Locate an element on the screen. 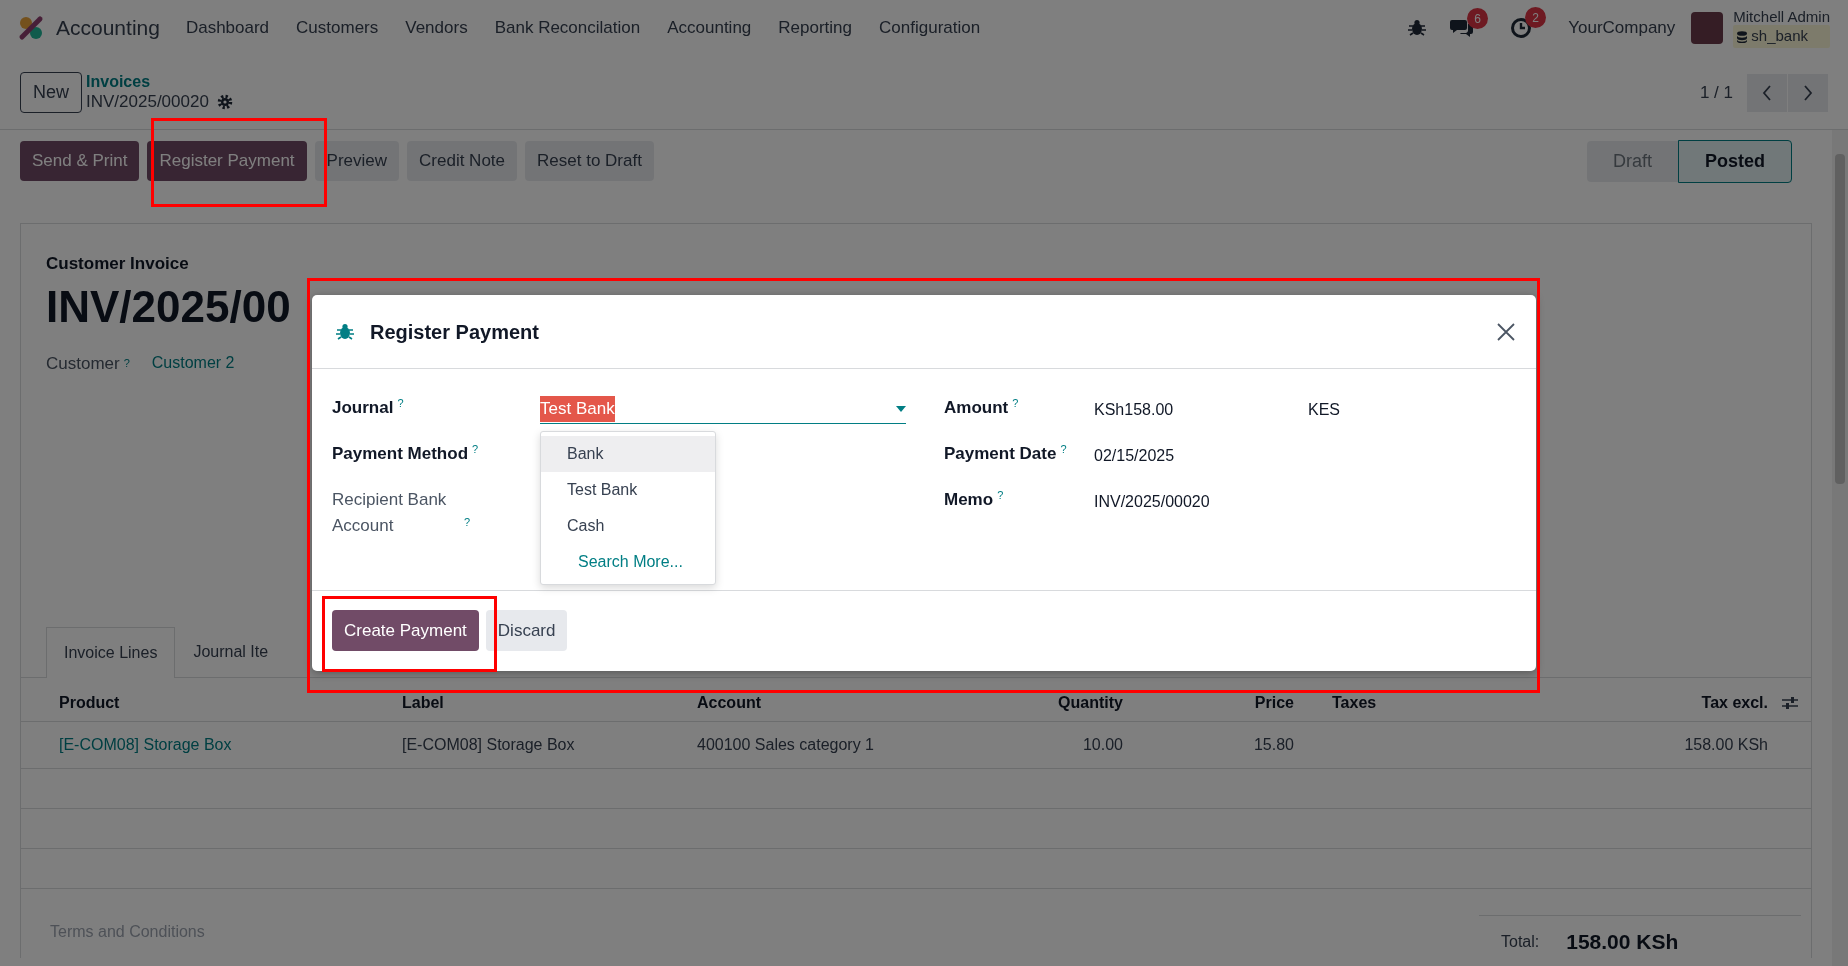 This screenshot has height=966, width=1848. product-link: [E-COM08] Storage Box is located at coordinates (145, 744).